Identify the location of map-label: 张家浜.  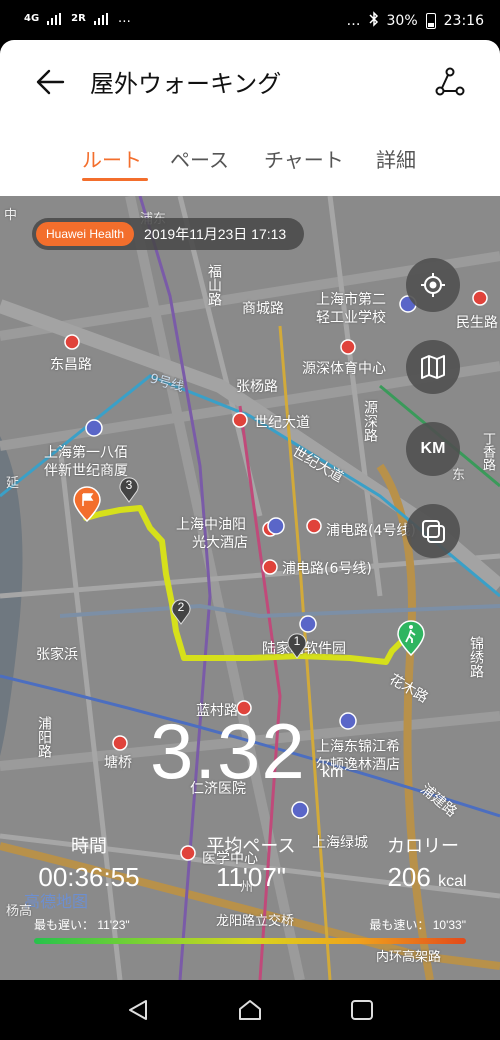
(57, 655).